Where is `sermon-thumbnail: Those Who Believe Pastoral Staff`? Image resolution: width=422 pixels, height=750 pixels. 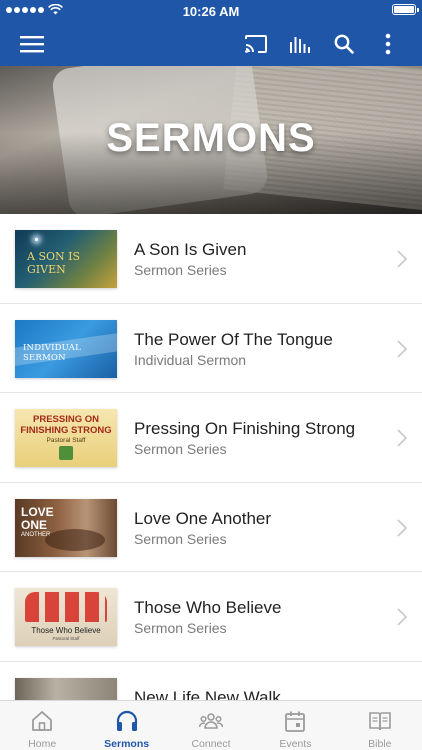
sermon-thumbnail: Those Who Believe Pastoral Staff is located at coordinates (66, 617).